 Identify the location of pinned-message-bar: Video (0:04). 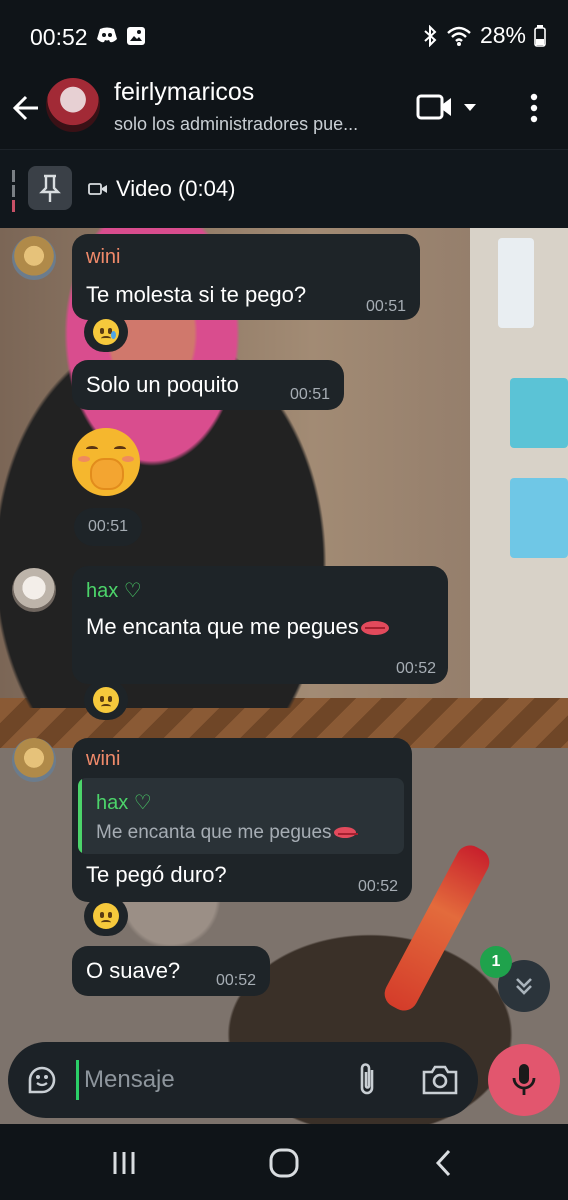
(284, 189).